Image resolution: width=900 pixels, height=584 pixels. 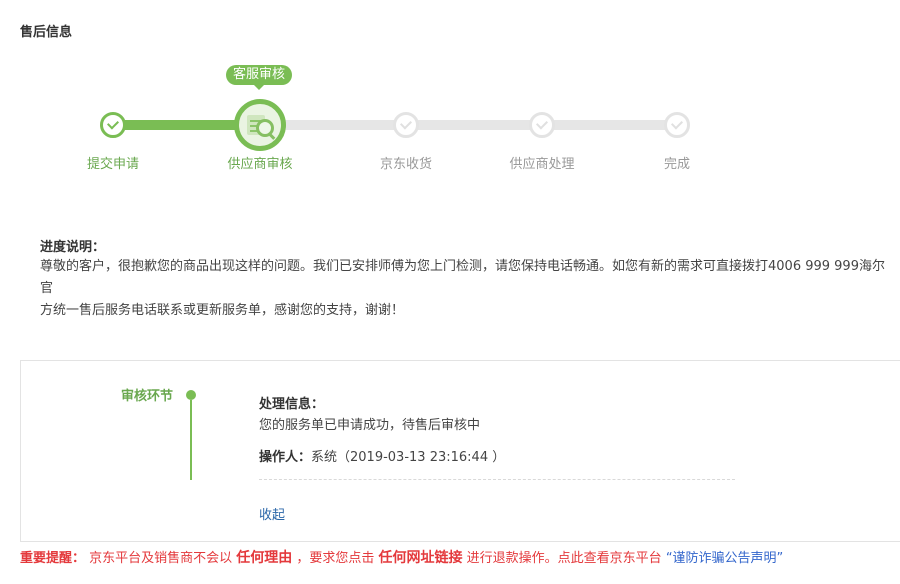 What do you see at coordinates (724, 558) in the screenshot?
I see `fraud-notice-link: “谨防诈骗公告声明”` at bounding box center [724, 558].